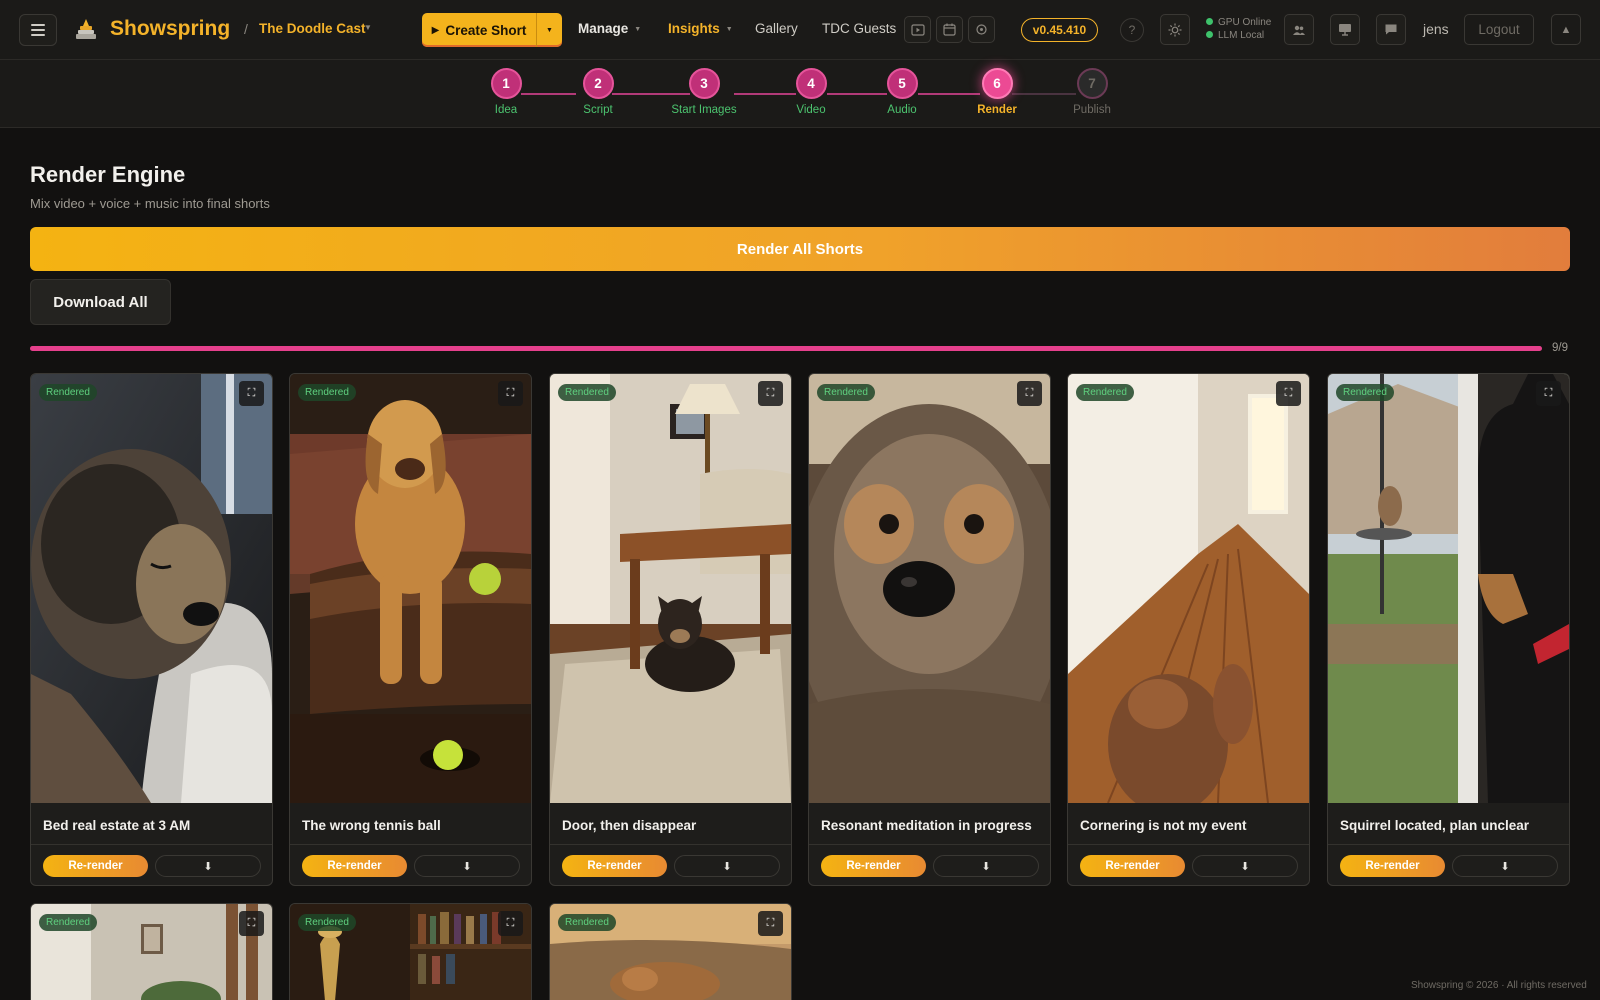 Image resolution: width=1600 pixels, height=1000 pixels. What do you see at coordinates (1092, 110) in the screenshot?
I see `step-label: Publish` at bounding box center [1092, 110].